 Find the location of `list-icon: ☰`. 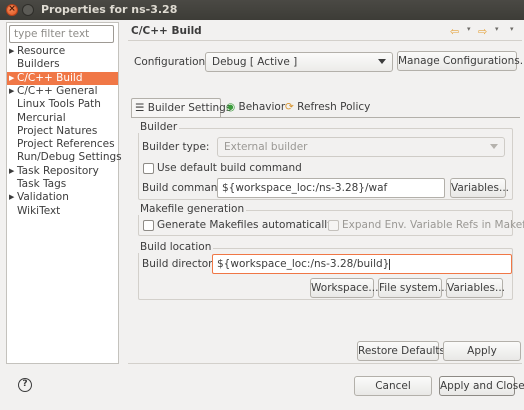

list-icon: ☰ is located at coordinates (140, 108).